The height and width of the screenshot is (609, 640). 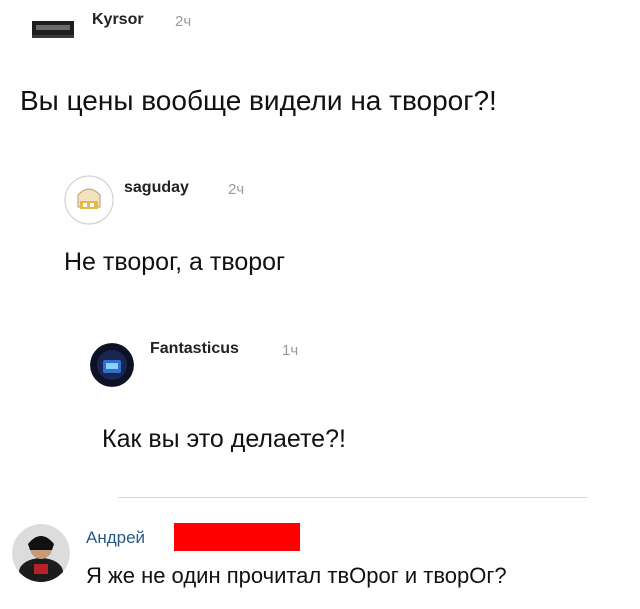 I want to click on avatar-fantasticus, so click(x=112, y=365).